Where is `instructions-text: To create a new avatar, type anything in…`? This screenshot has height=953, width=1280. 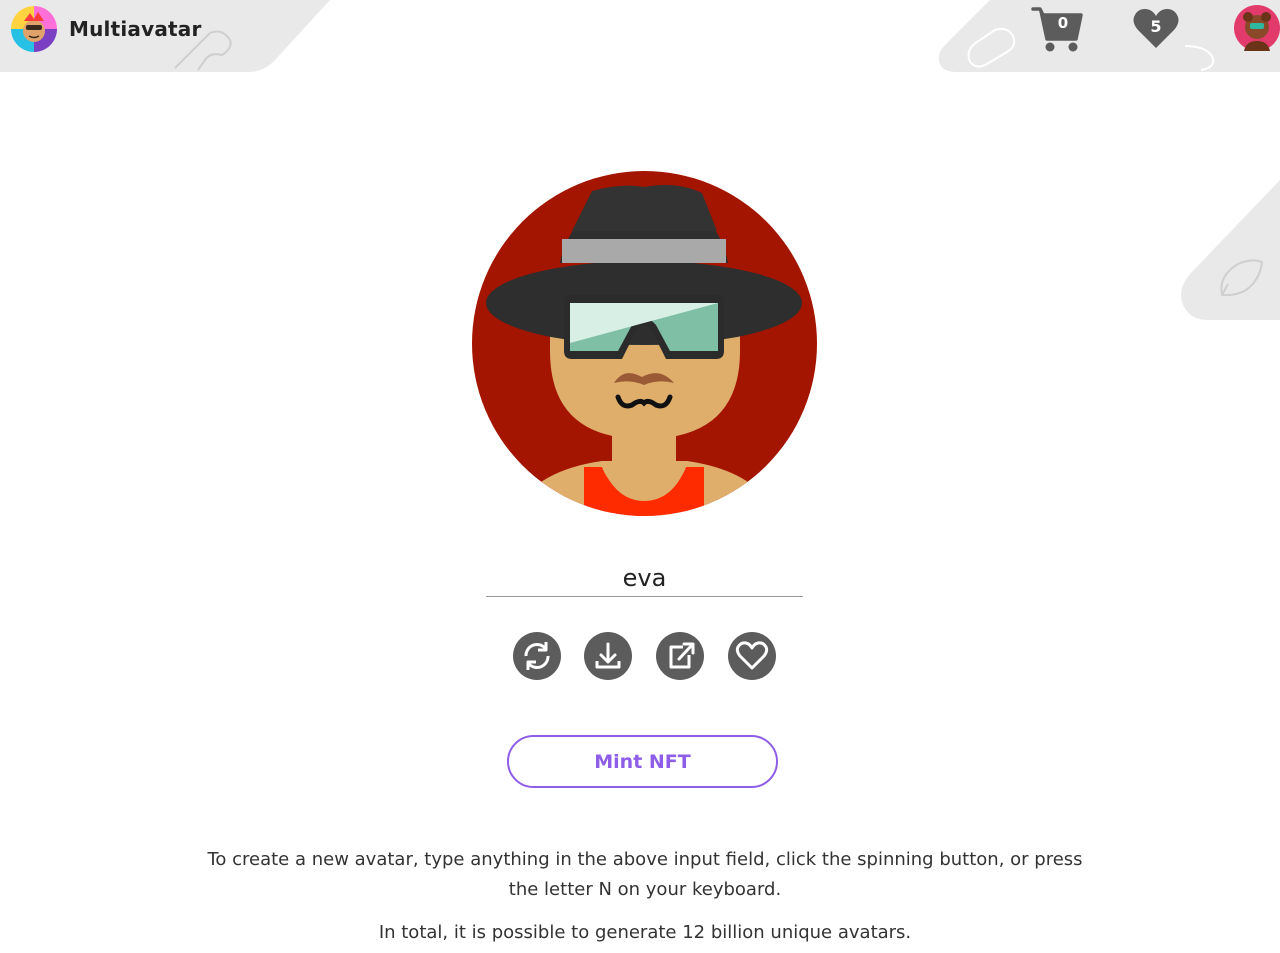
instructions-text: To create a new avatar, type anything in… is located at coordinates (645, 874).